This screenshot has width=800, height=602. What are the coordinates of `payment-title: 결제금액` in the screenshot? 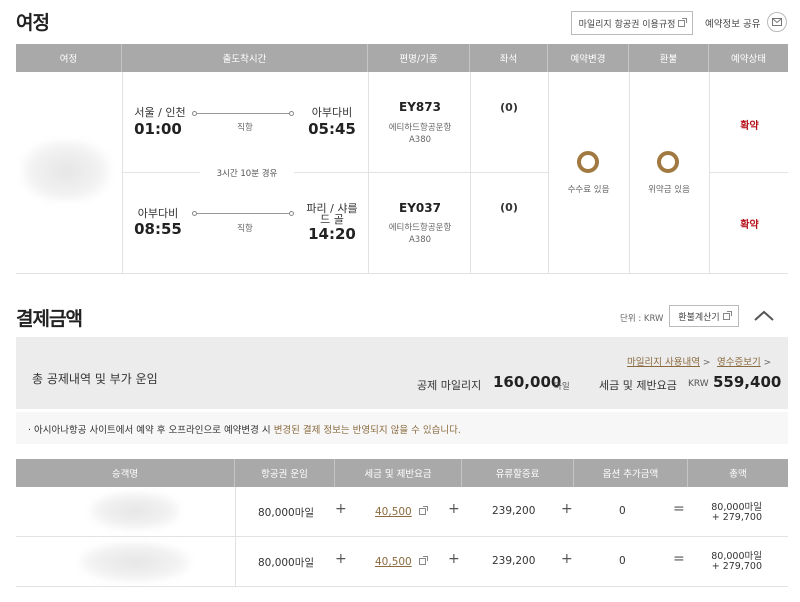 It's located at (49, 319).